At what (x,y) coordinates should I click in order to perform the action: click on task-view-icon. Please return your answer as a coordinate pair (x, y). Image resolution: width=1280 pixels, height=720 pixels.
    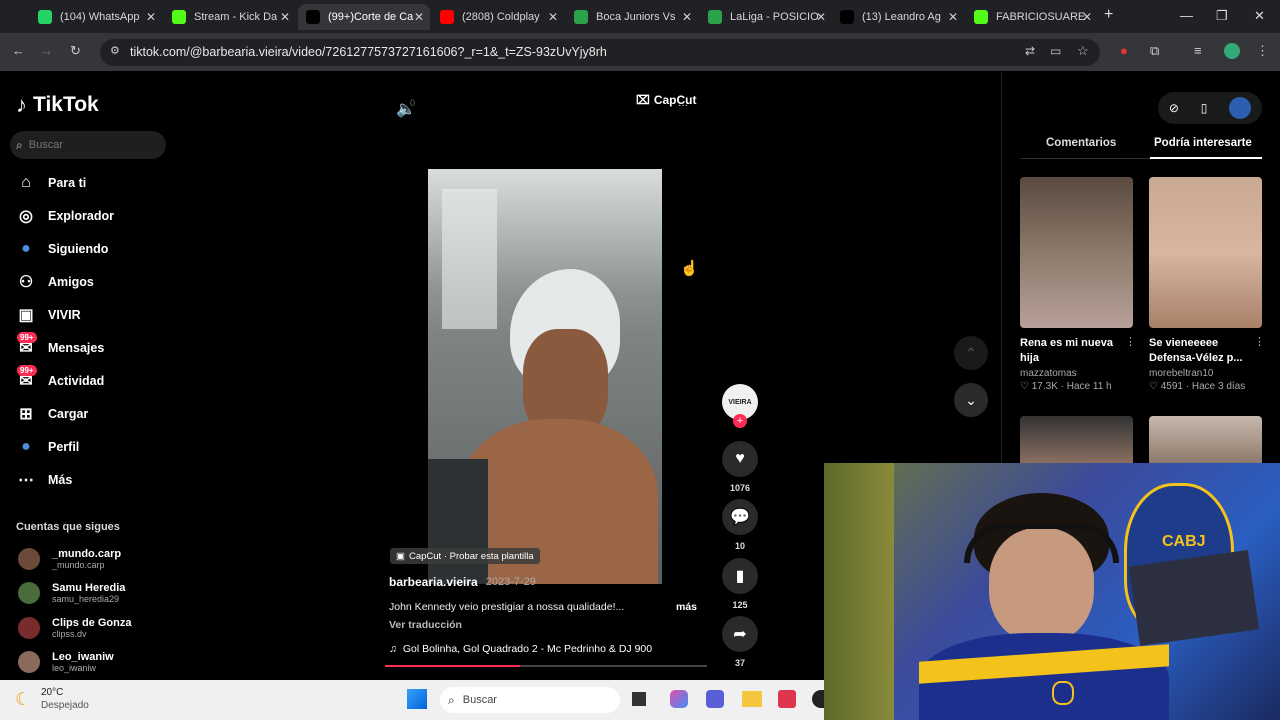
    Looking at the image, I should click on (639, 699).